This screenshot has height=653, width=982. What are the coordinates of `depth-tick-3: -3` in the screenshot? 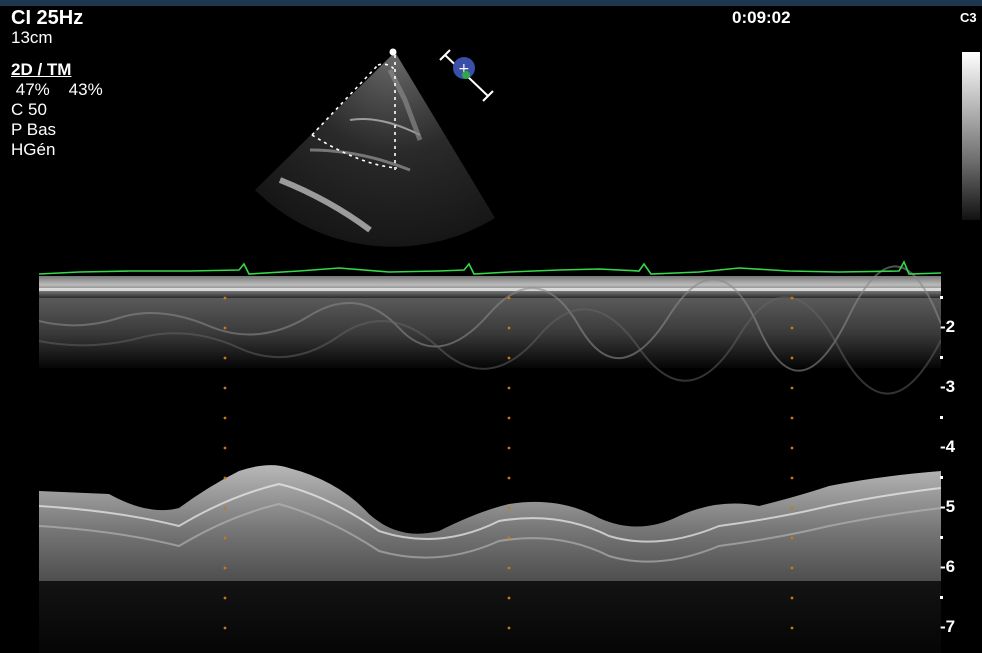 It's located at (948, 386).